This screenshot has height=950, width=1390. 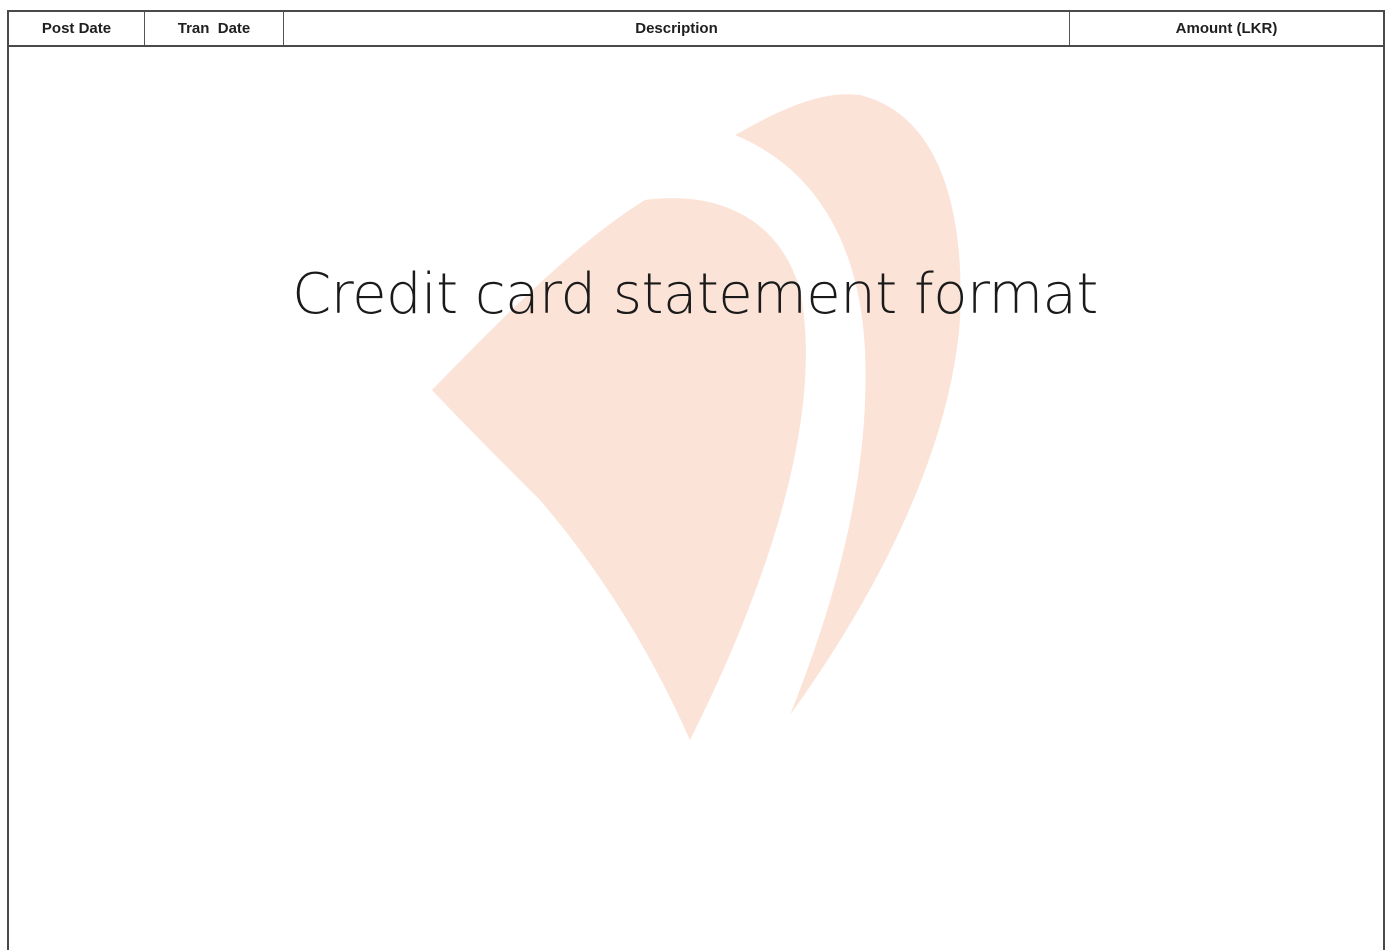 What do you see at coordinates (77, 28) in the screenshot?
I see `header-post-date: Post Date` at bounding box center [77, 28].